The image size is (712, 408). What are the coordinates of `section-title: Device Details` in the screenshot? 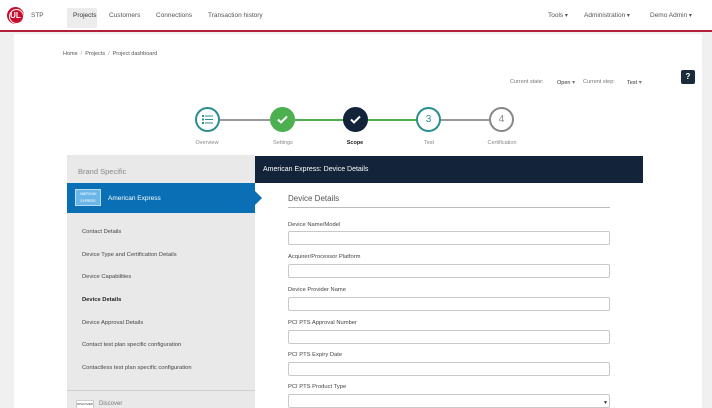 It's located at (314, 198).